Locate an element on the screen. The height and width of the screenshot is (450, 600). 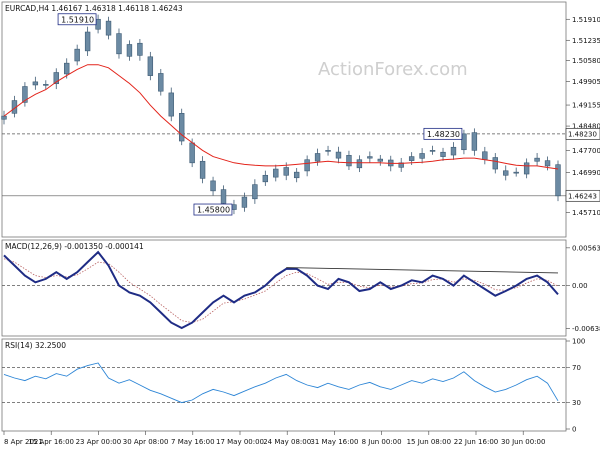
x-tick-label: 31 May 16:00 is located at coordinates (334, 442).